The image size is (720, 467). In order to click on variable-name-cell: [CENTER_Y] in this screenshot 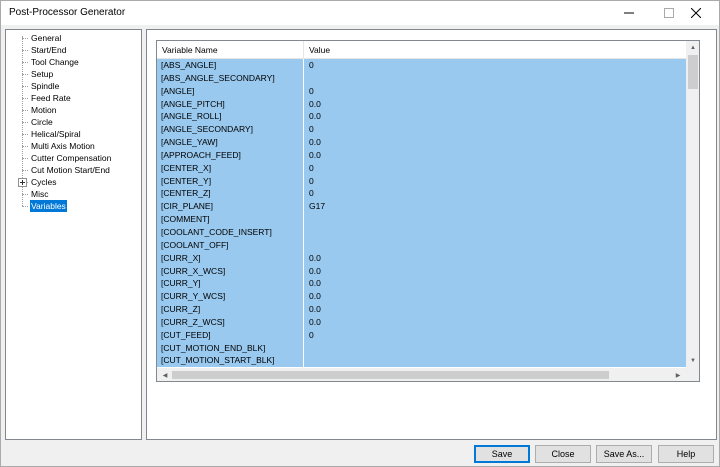, I will do `click(230, 181)`.